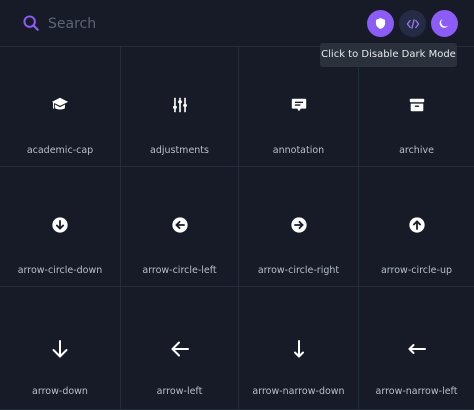 This screenshot has width=474, height=410. I want to click on search-input, so click(198, 24).